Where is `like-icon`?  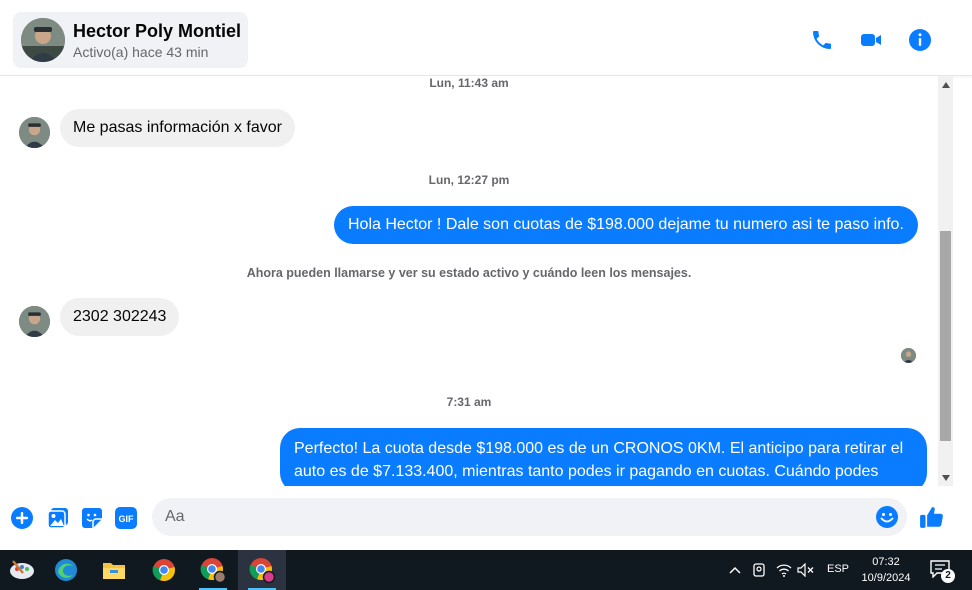 like-icon is located at coordinates (932, 517).